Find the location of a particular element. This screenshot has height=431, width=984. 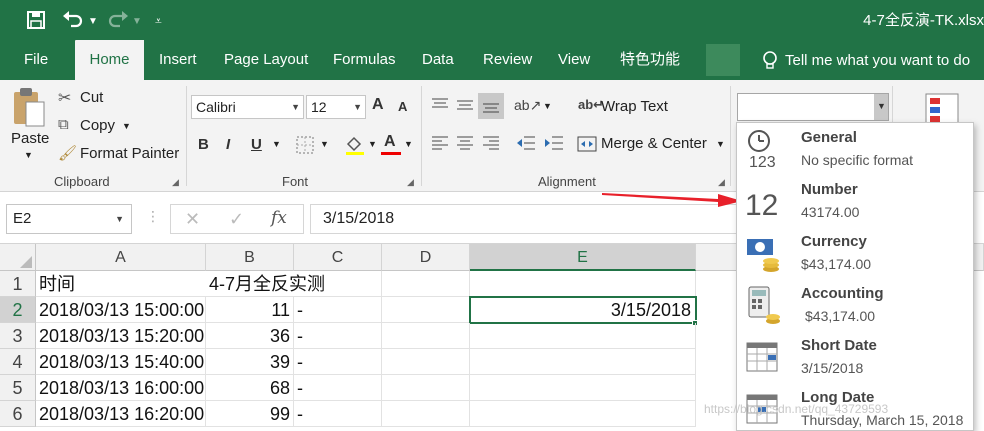

tab-view: View is located at coordinates (574, 60).